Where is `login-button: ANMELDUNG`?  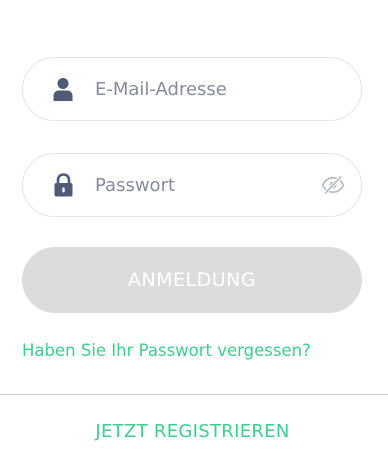
login-button: ANMELDUNG is located at coordinates (192, 280).